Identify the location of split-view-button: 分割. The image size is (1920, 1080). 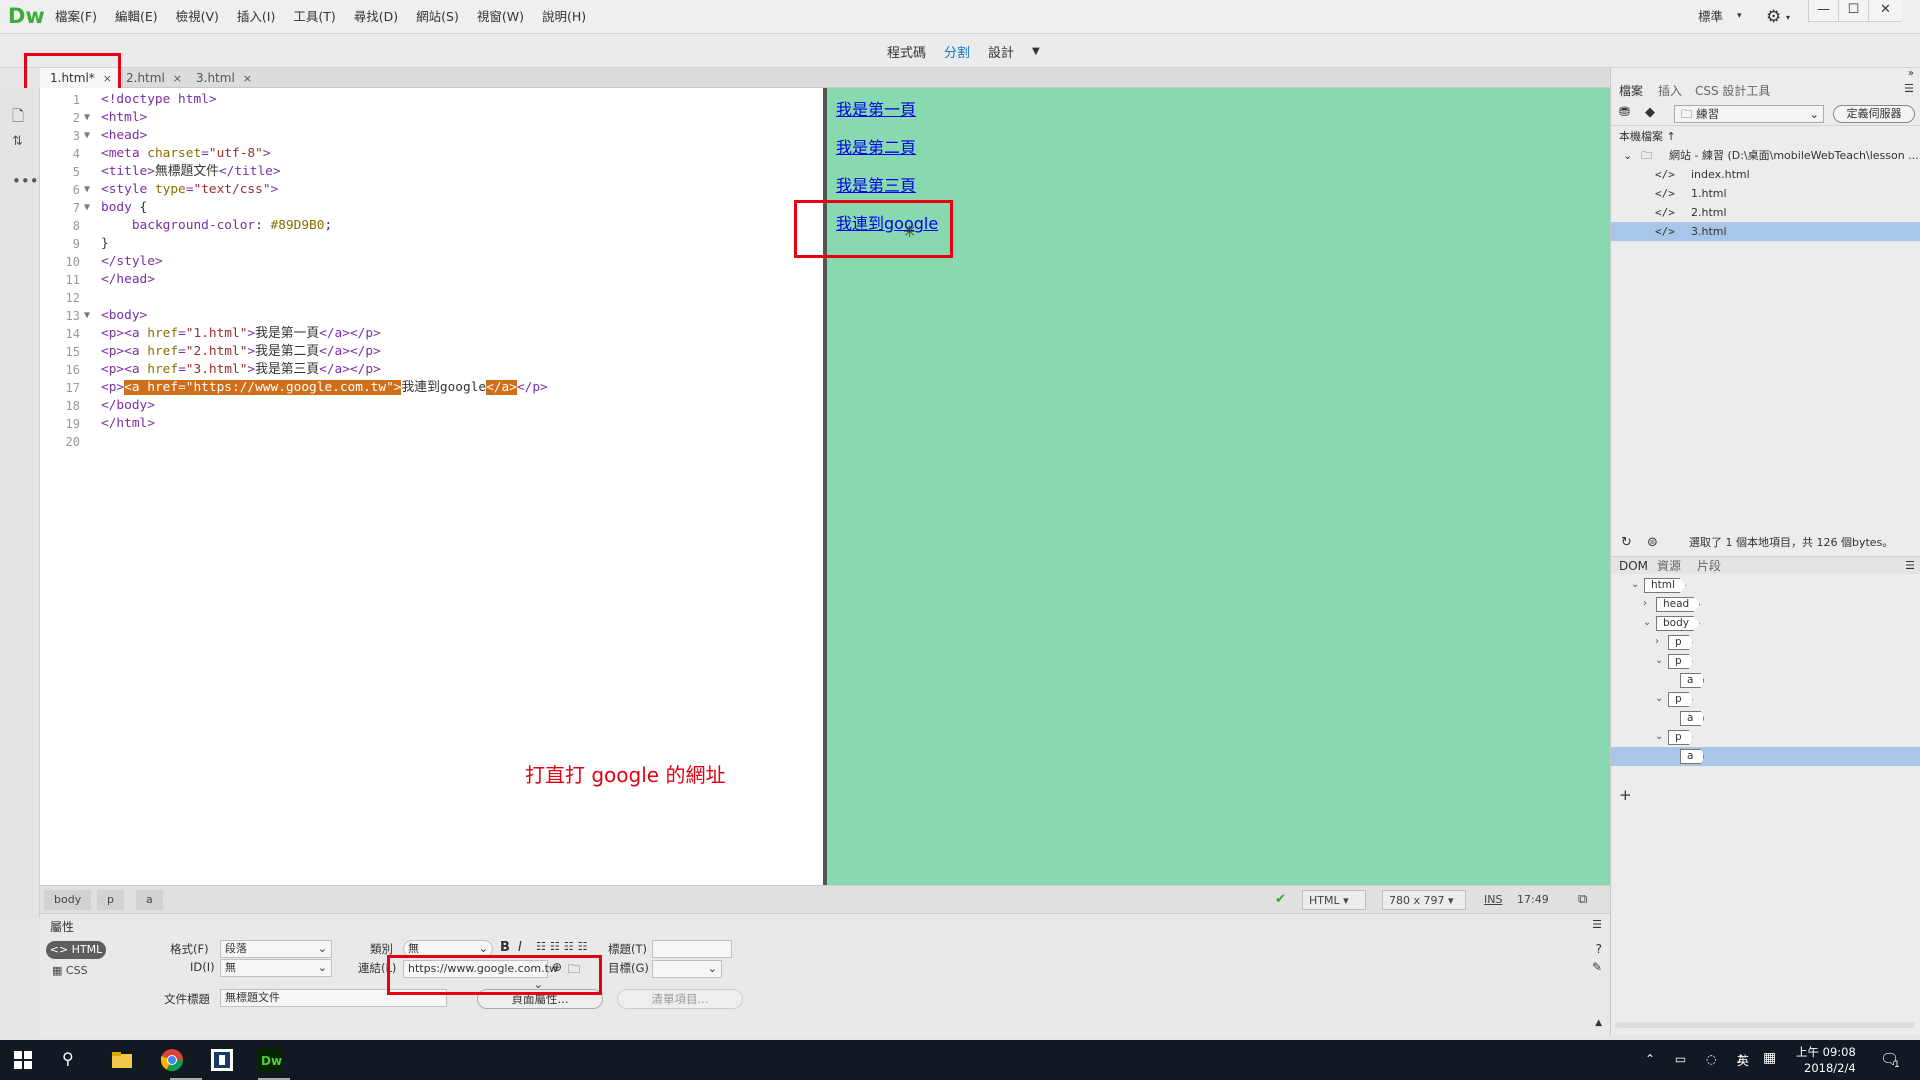
(957, 51).